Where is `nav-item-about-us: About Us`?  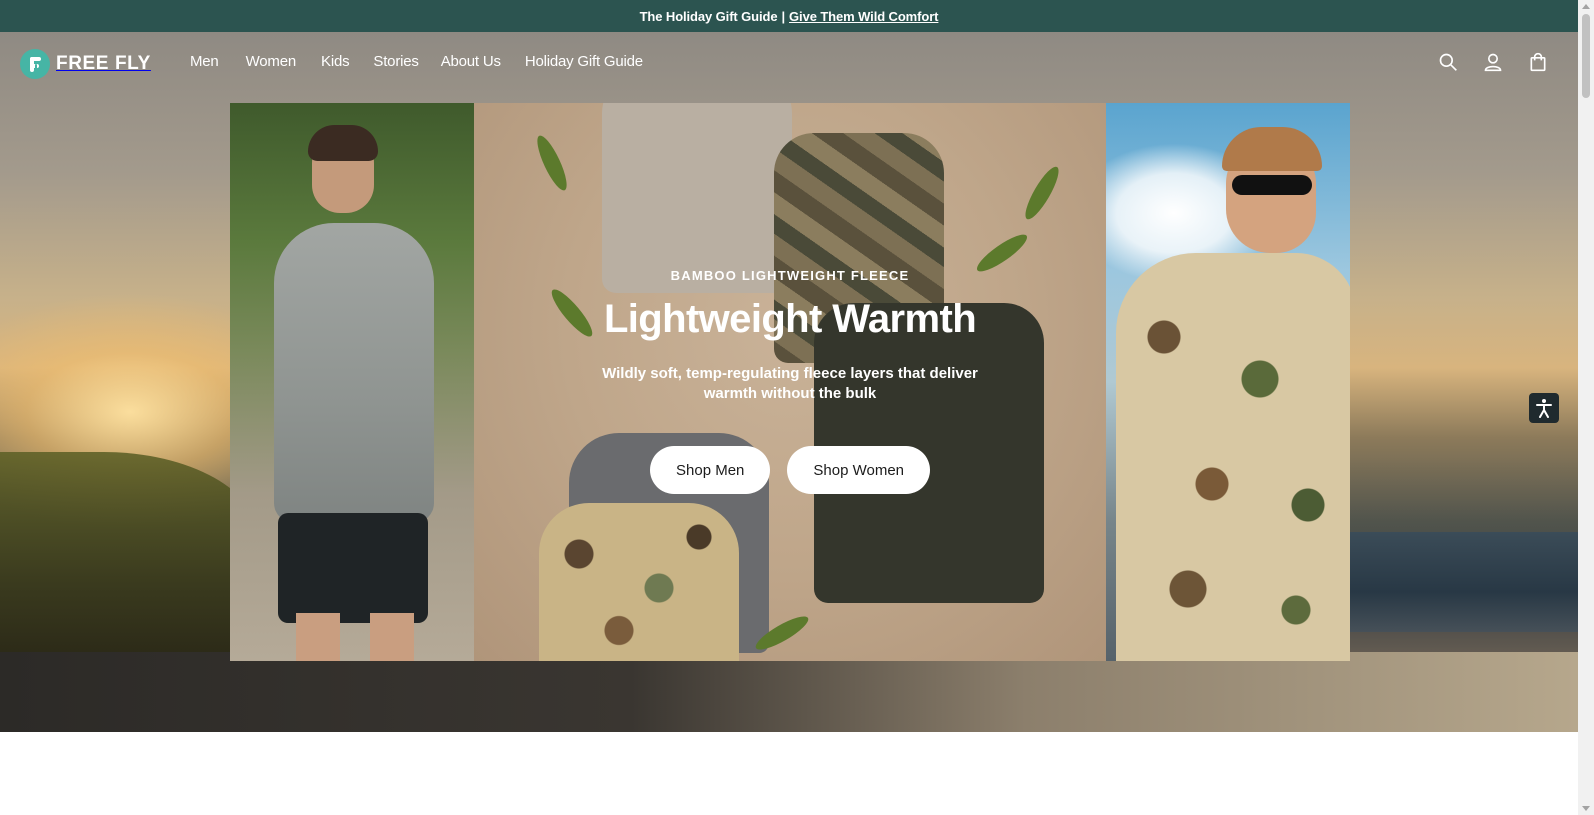
nav-item-about-us: About Us is located at coordinates (471, 61).